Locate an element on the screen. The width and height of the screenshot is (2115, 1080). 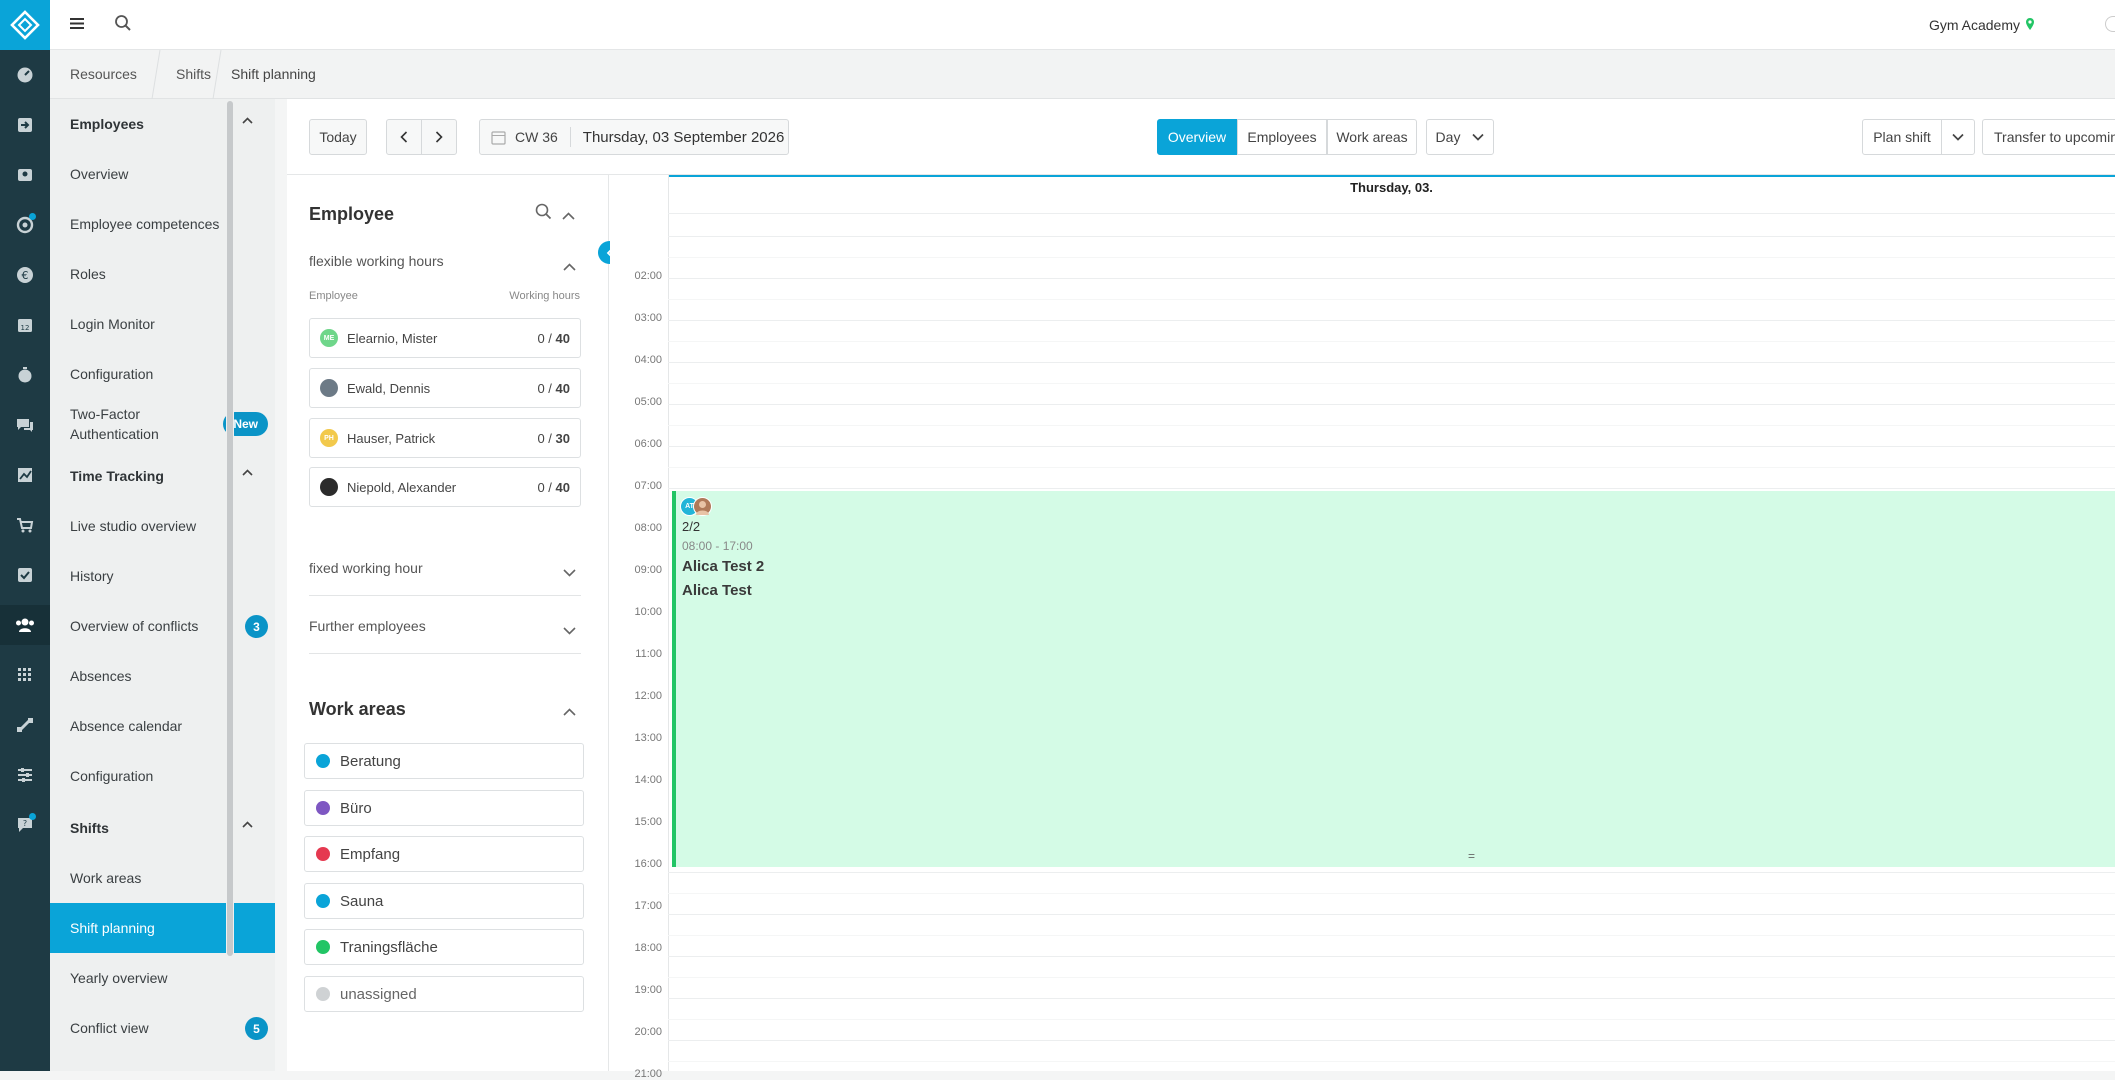
work-area-item: Sauna is located at coordinates (444, 901).